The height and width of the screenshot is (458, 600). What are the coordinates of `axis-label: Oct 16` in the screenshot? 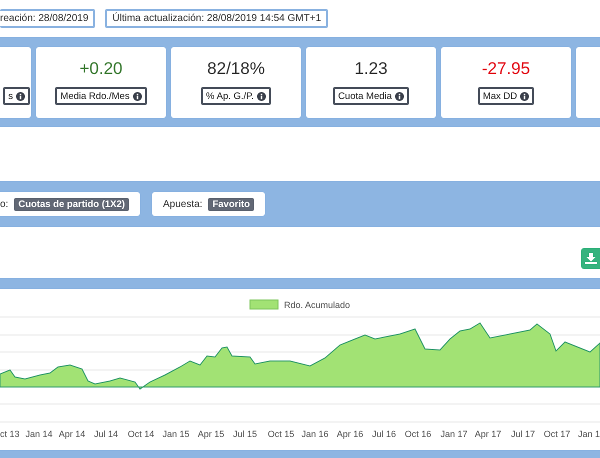 It's located at (418, 434).